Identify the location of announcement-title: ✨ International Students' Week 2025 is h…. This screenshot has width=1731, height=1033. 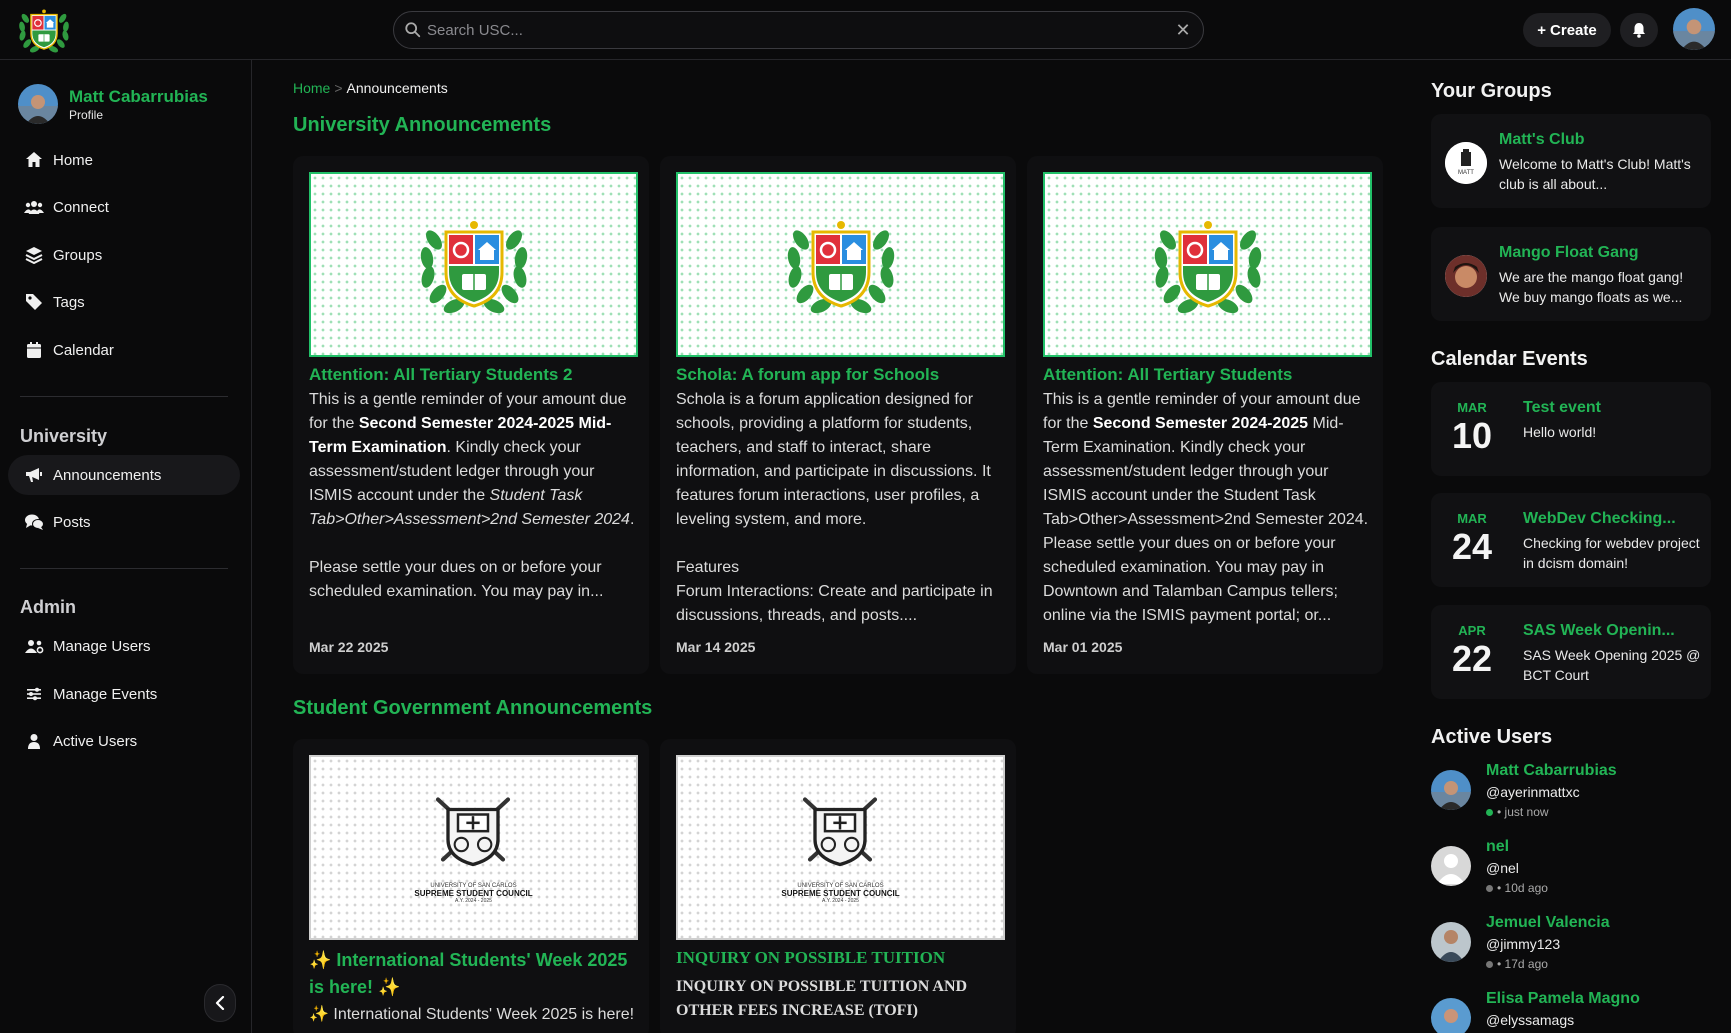
(474, 974).